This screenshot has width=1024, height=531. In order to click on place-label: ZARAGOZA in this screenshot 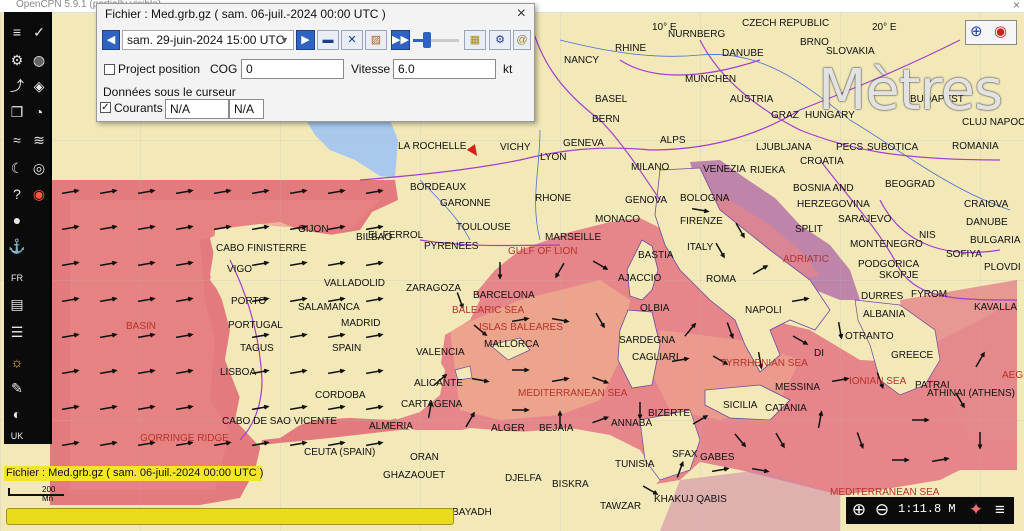, I will do `click(433, 288)`.